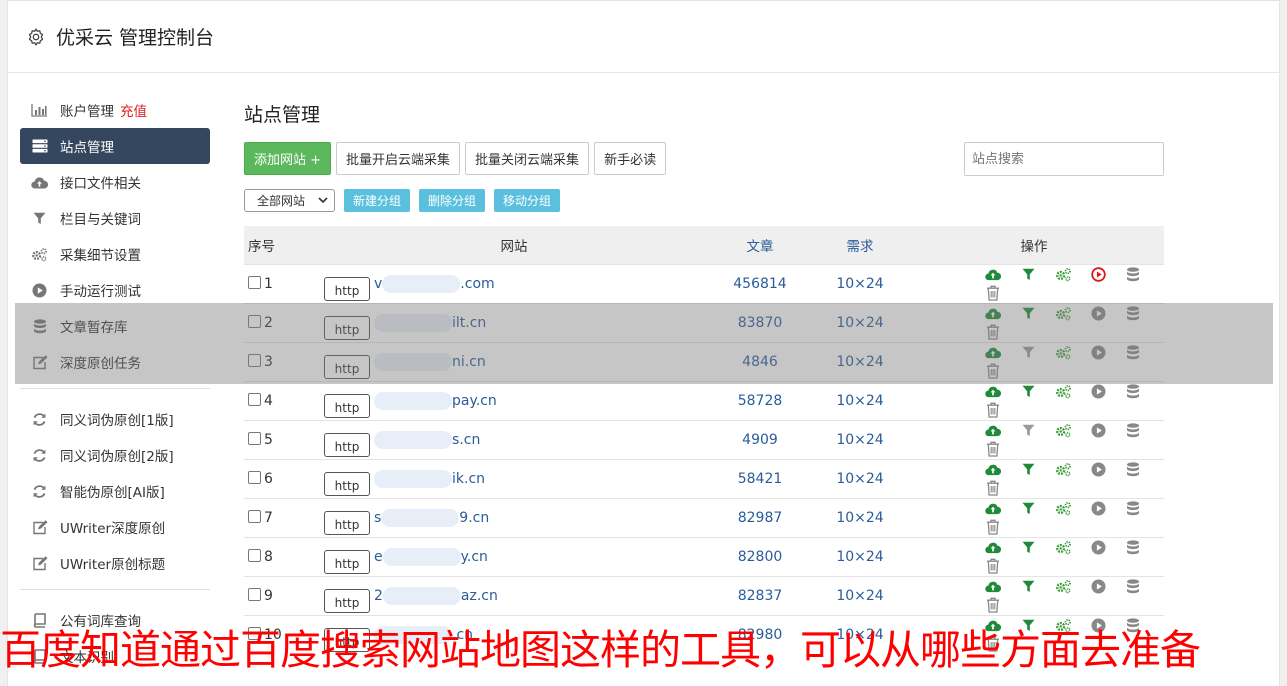 Image resolution: width=1287 pixels, height=686 pixels. Describe the element at coordinates (115, 563) in the screenshot. I see `sidebar-item: UWriter原创标题` at that location.